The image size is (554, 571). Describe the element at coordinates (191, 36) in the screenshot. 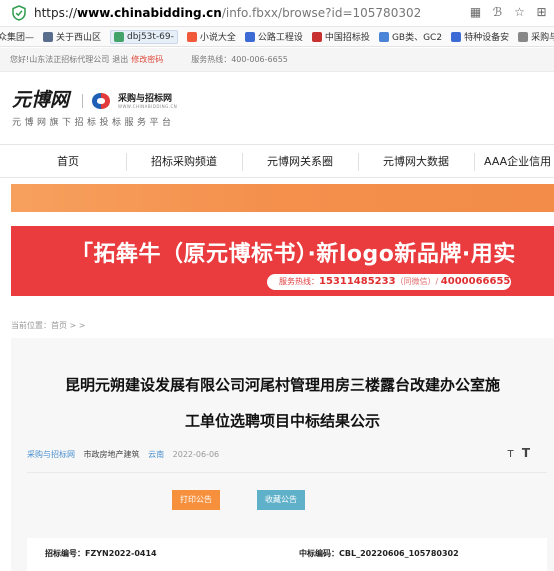

I see `book-icon` at that location.